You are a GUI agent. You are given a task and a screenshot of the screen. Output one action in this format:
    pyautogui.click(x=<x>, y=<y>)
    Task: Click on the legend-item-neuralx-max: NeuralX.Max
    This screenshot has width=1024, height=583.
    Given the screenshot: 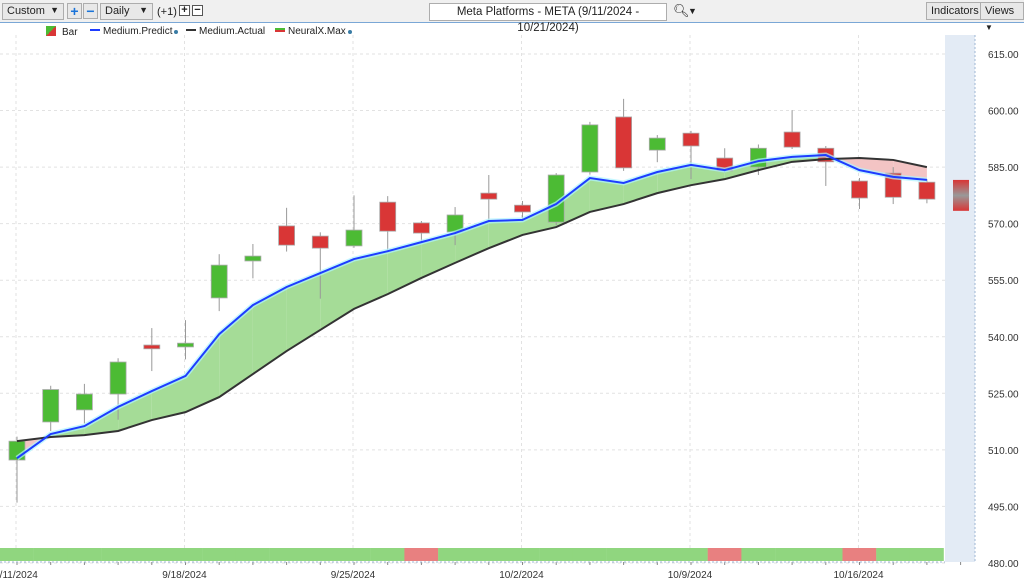 What is the action you would take?
    pyautogui.click(x=313, y=31)
    